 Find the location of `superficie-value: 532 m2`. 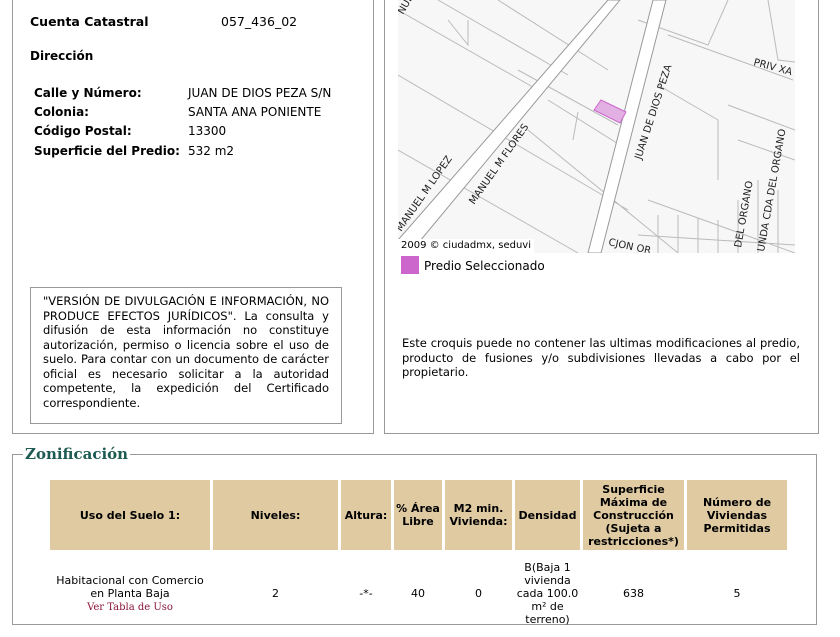

superficie-value: 532 m2 is located at coordinates (211, 151).